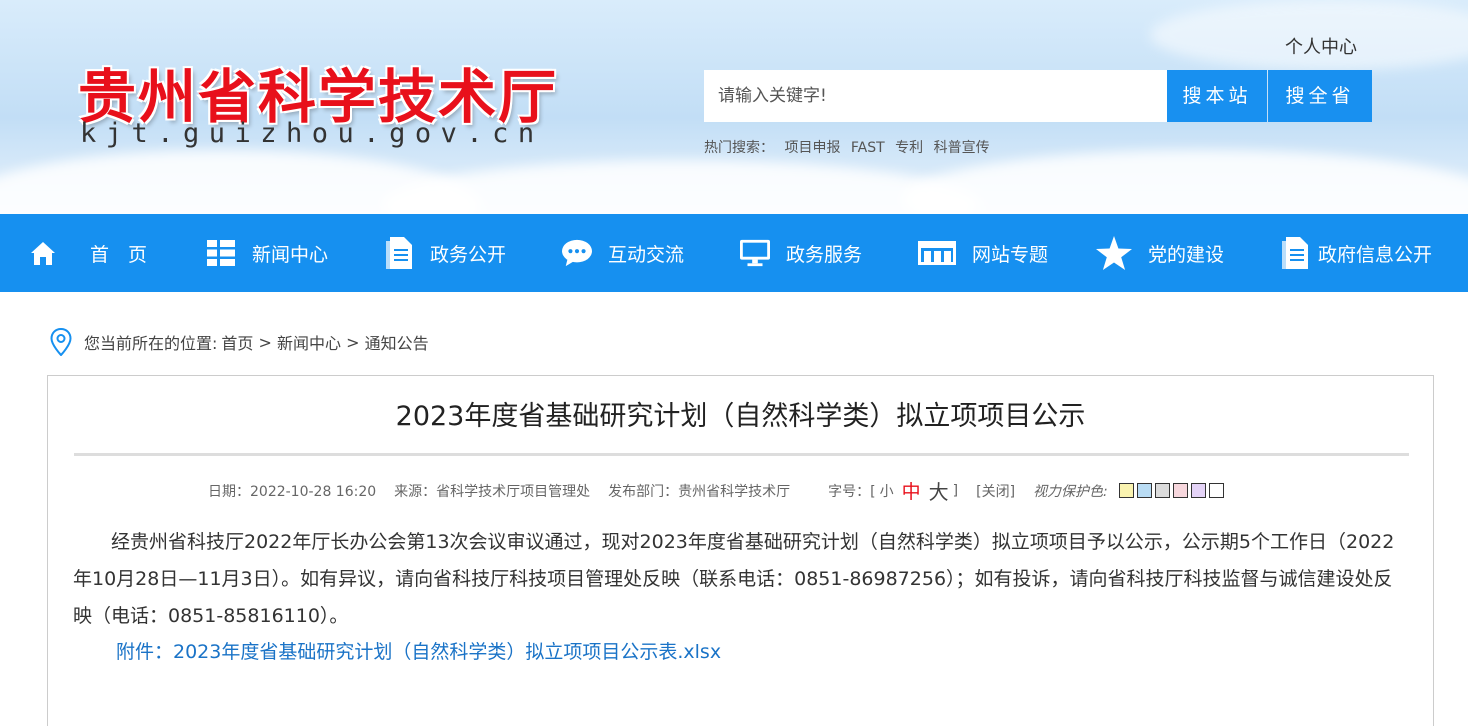 This screenshot has width=1468, height=726. I want to click on nav-item-gov-info: 政府信息公开, so click(1356, 253).